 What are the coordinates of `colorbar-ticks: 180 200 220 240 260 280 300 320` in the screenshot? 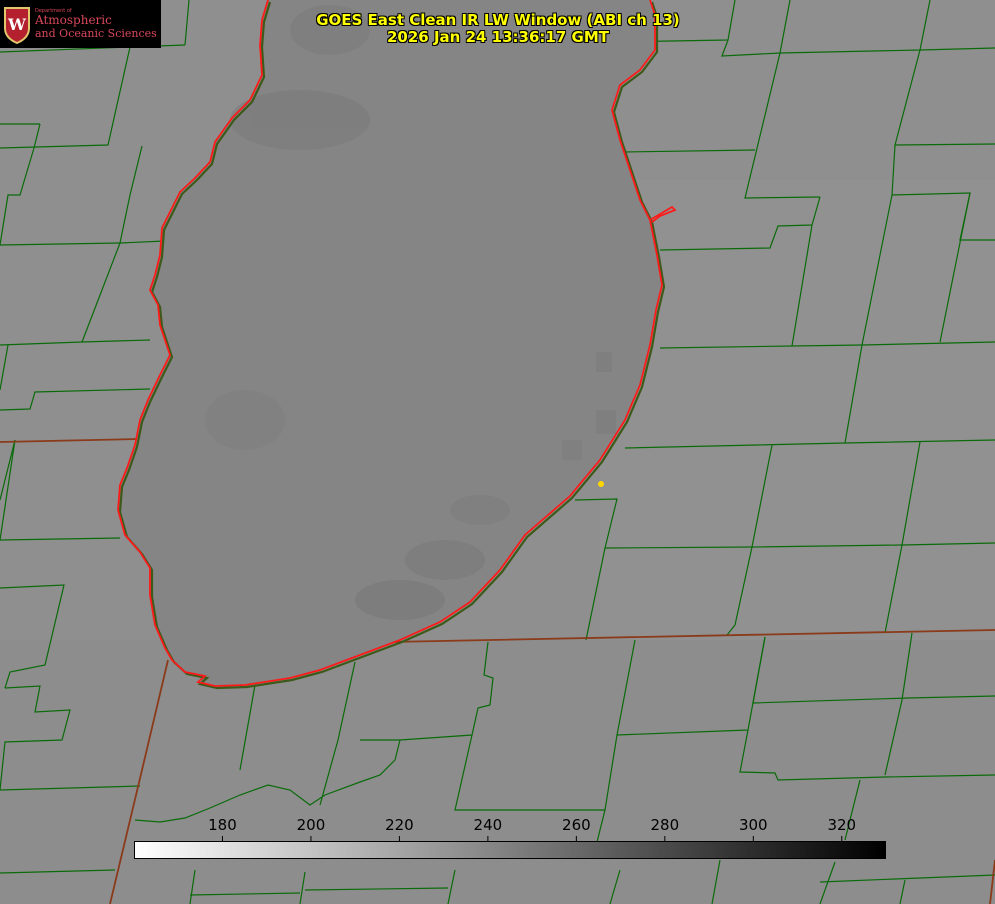 It's located at (532, 828).